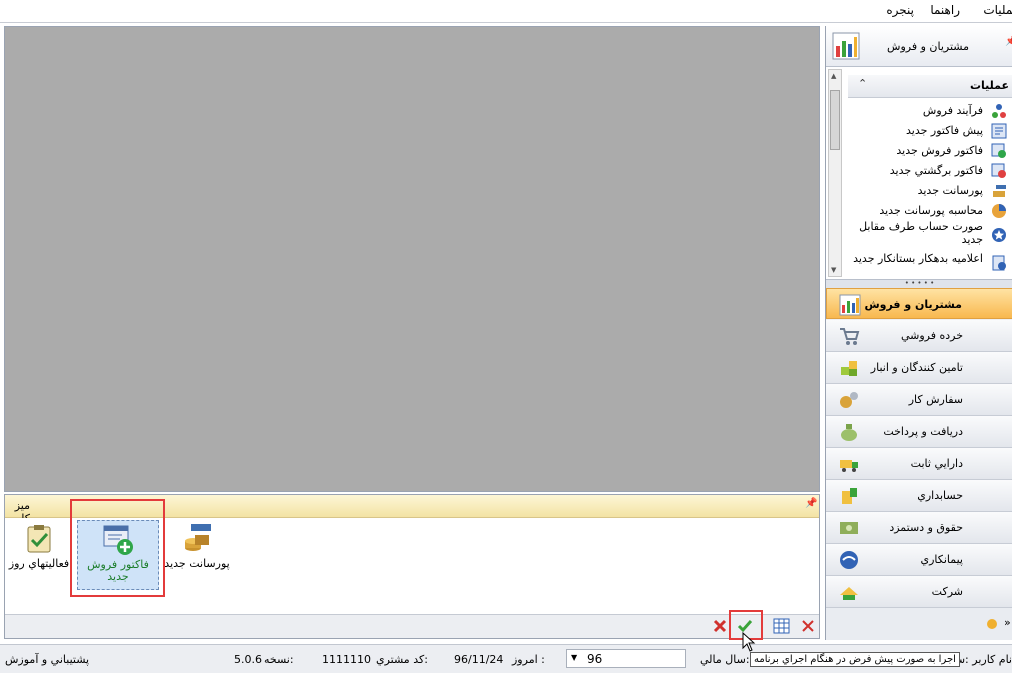 The height and width of the screenshot is (673, 1012). Describe the element at coordinates (999, 131) in the screenshot. I see `proforma-icon` at that location.